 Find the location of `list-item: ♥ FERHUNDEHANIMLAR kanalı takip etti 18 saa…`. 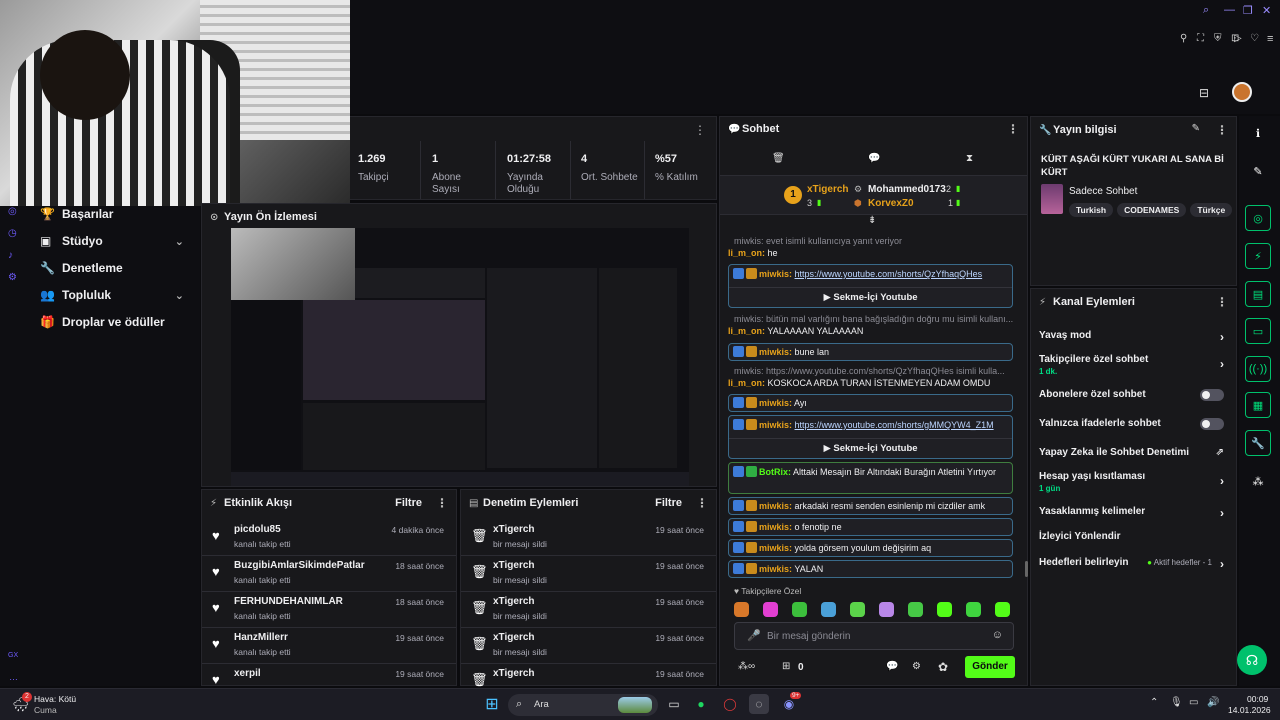

list-item: ♥ FERHUNDEHANIMLAR kanalı takip etti 18 saa… is located at coordinates (329, 610).